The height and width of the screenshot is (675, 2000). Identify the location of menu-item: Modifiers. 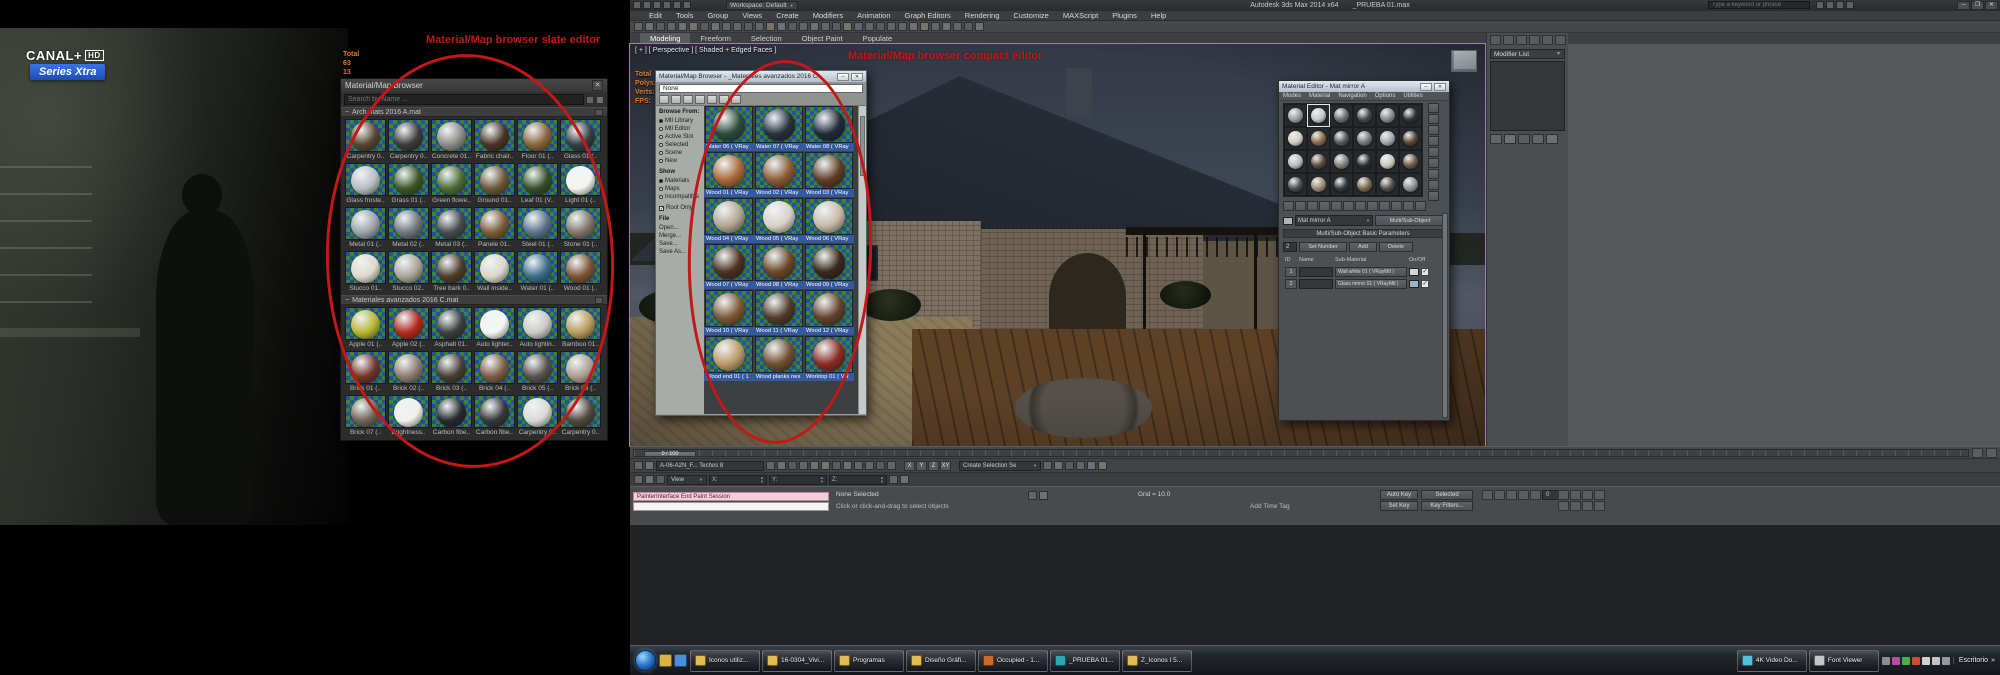
(828, 16).